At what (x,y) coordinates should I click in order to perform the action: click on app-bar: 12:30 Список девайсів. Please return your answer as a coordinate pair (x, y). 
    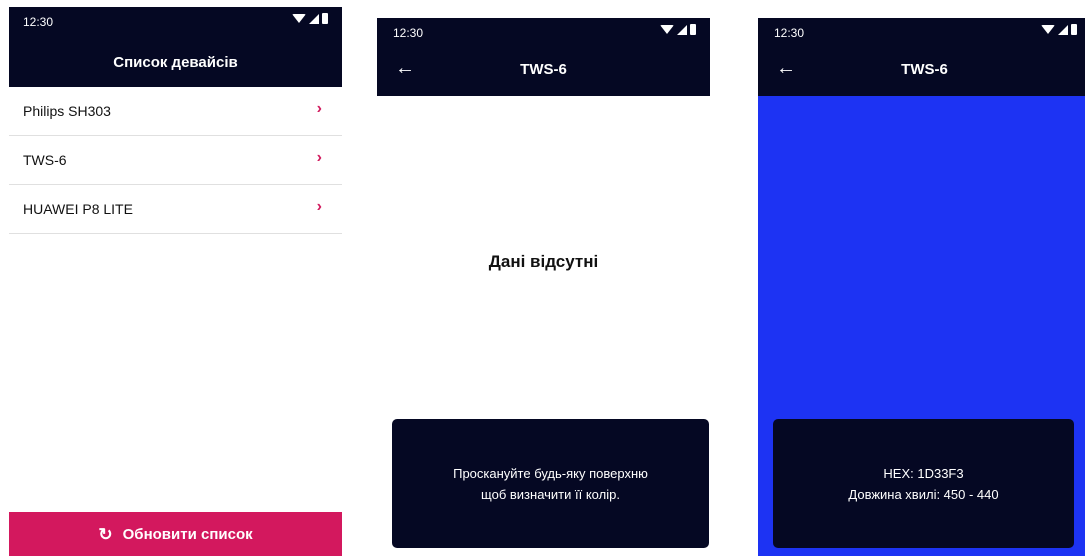
    Looking at the image, I should click on (175, 47).